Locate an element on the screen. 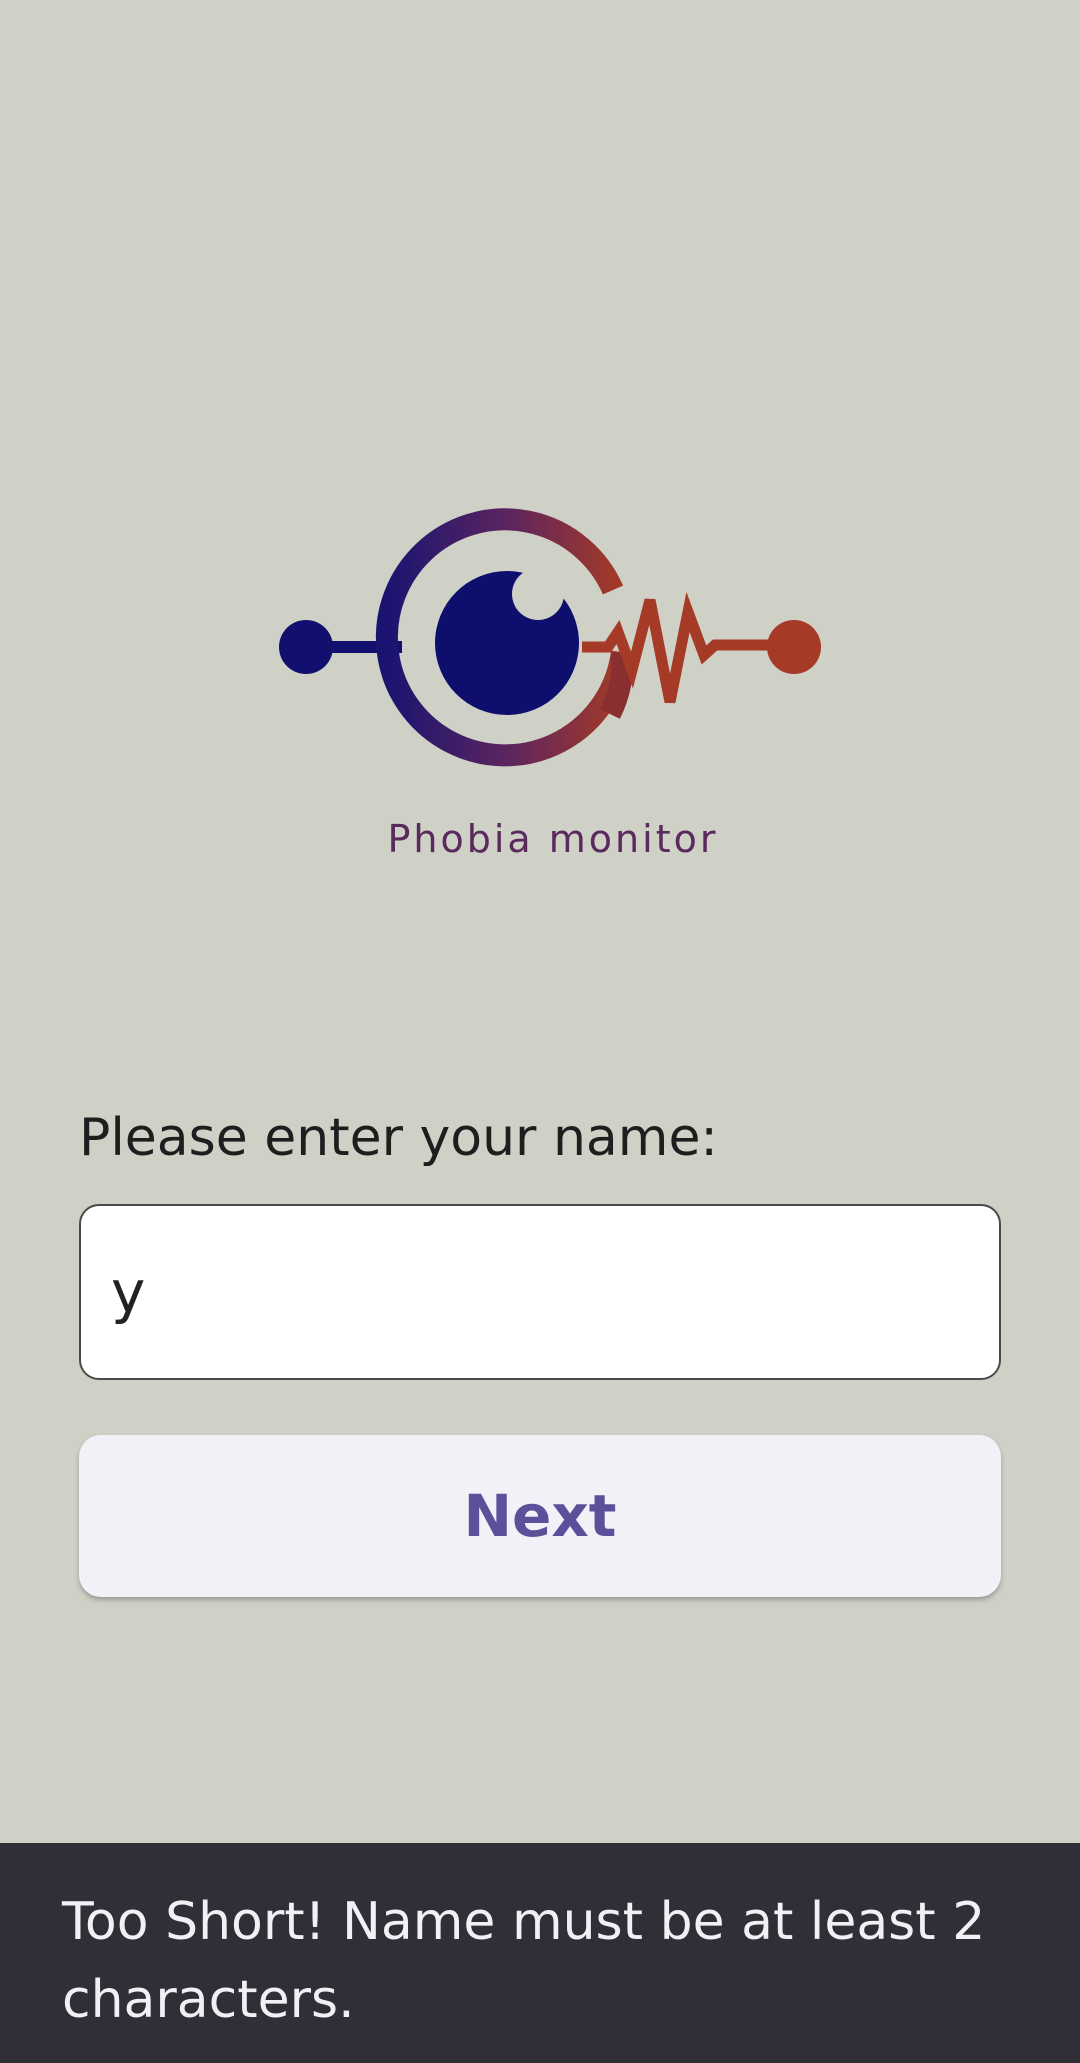 The height and width of the screenshot is (2063, 1080). name-prompt-label: Please enter your name: is located at coordinates (398, 1138).